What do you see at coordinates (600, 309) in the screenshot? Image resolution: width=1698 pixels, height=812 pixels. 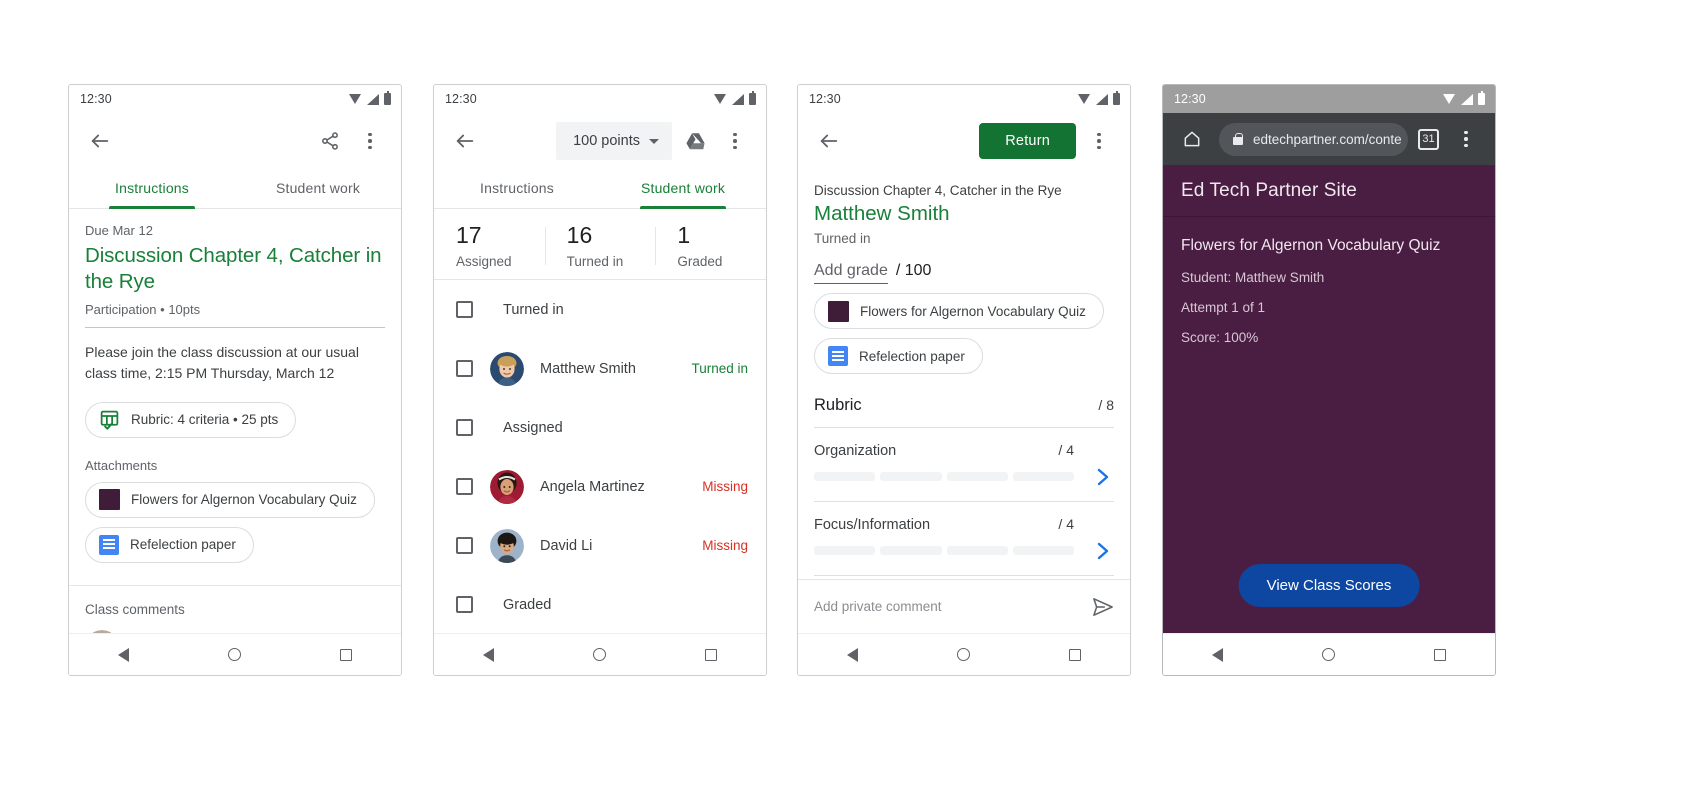 I see `list-item-group: Turned in` at bounding box center [600, 309].